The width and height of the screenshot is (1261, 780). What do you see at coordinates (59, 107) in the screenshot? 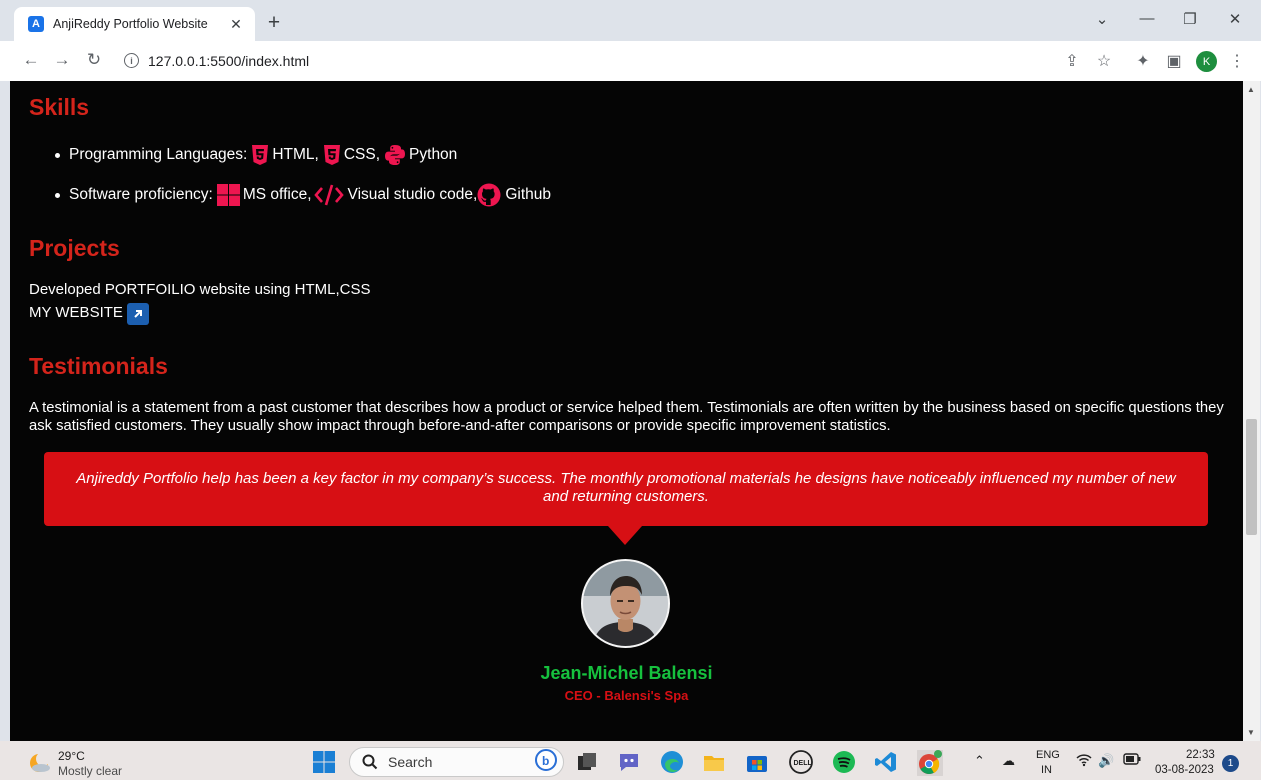
I see `skills-heading: Skills` at bounding box center [59, 107].